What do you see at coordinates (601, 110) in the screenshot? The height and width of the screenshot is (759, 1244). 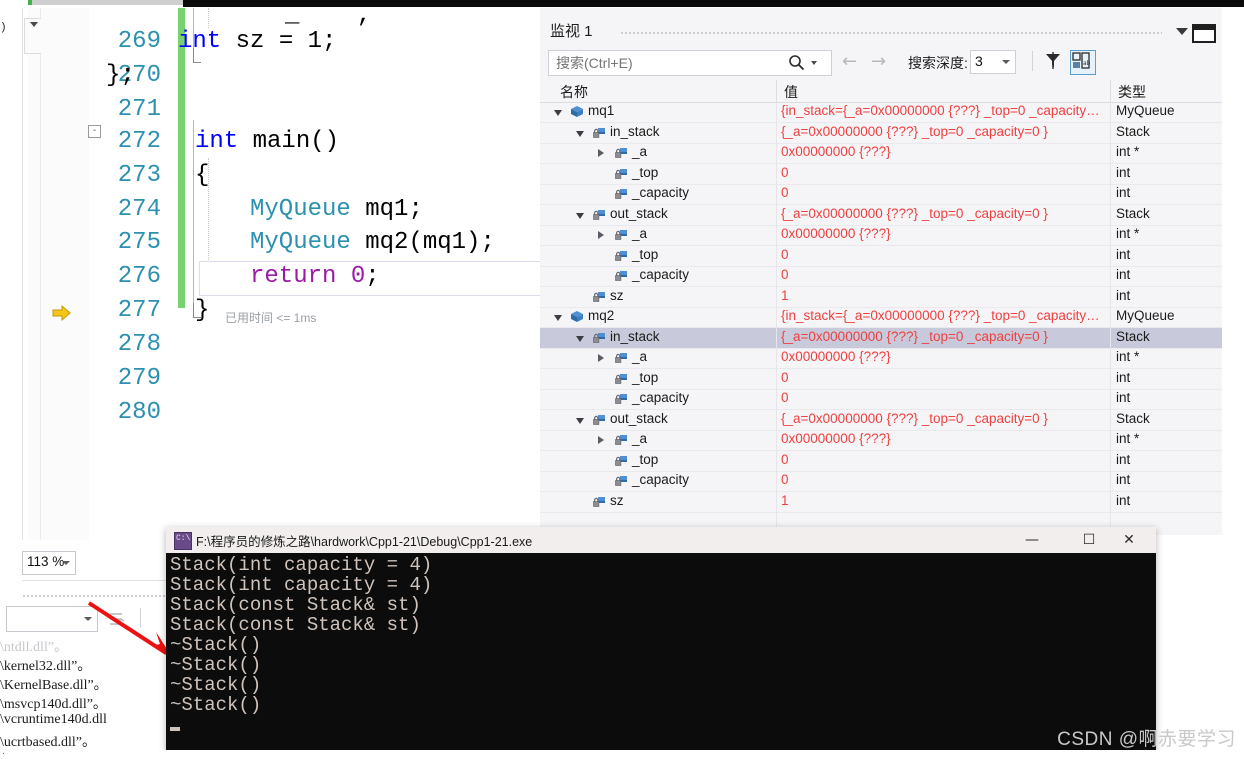 I see `watch-row-name: mq1` at bounding box center [601, 110].